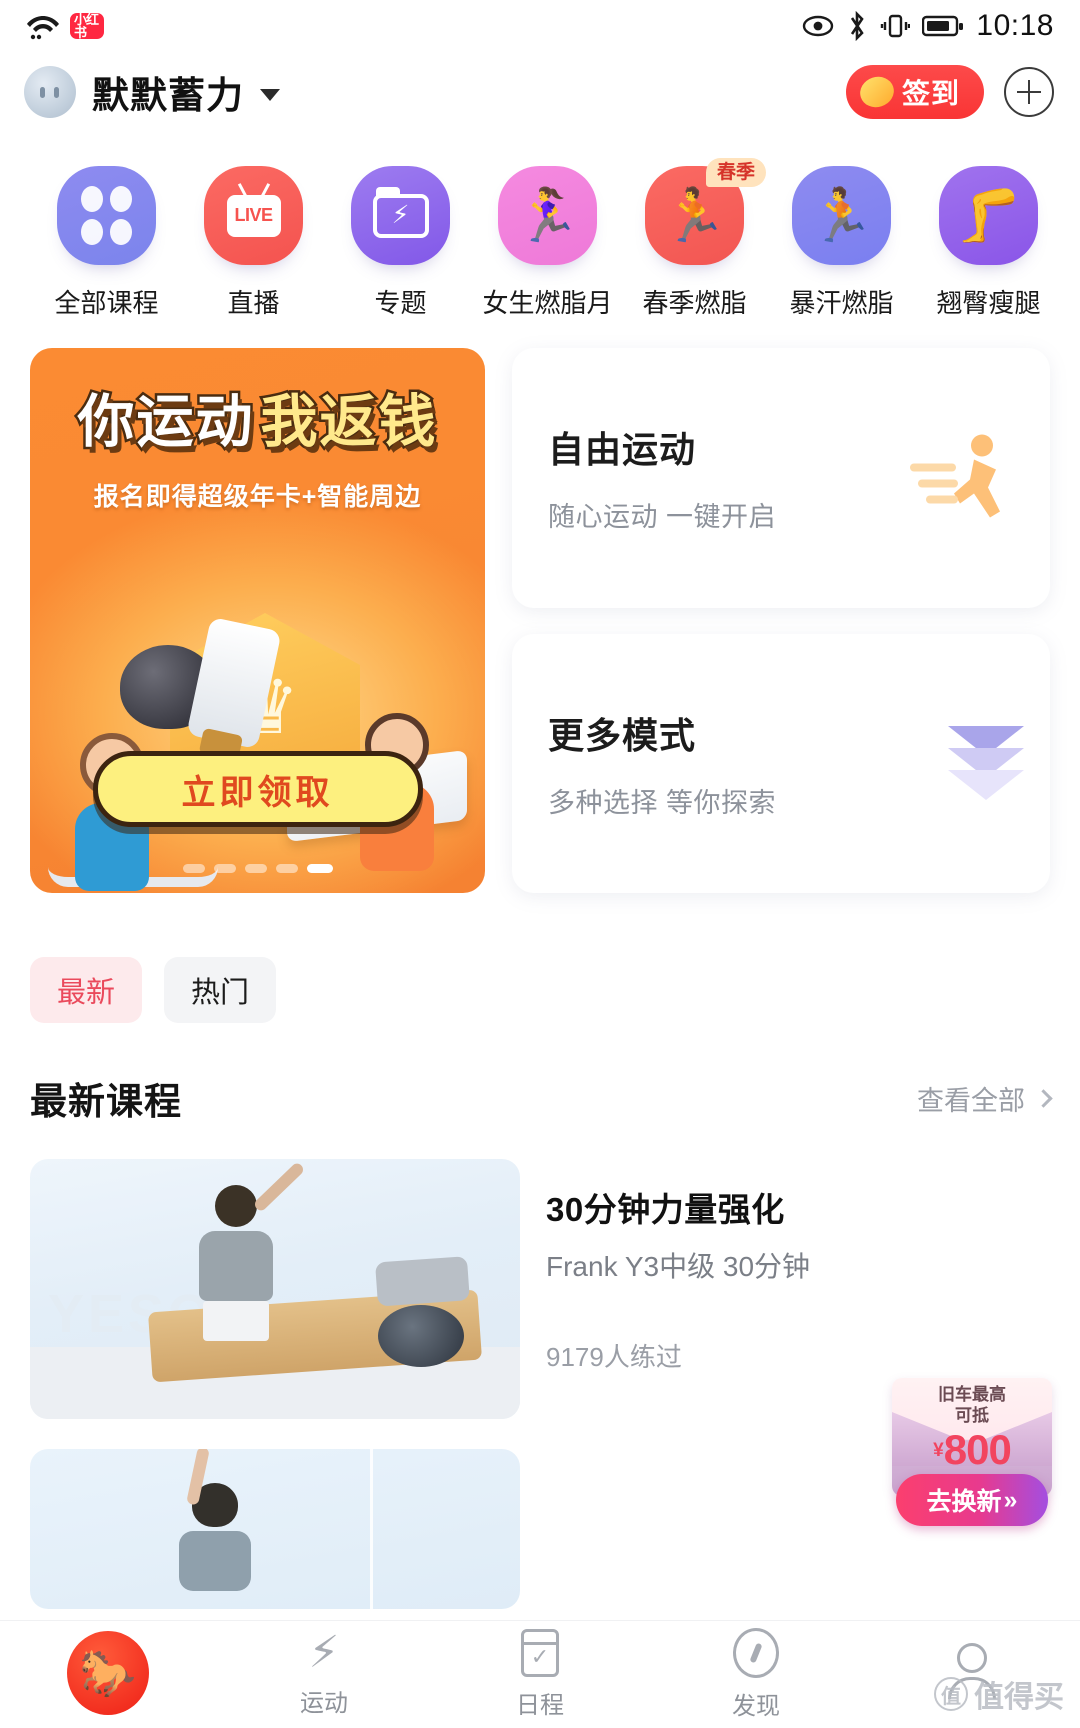  I want to click on category-label: 春季燃脂, so click(694, 303).